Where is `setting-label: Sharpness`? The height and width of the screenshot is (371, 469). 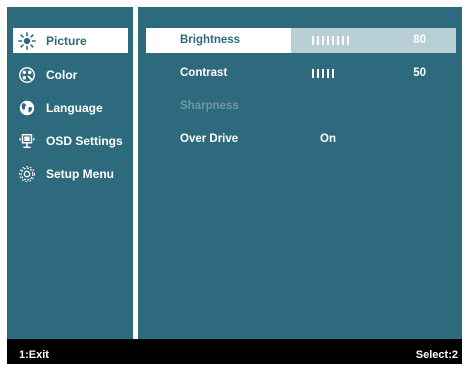
setting-label: Sharpness is located at coordinates (209, 106).